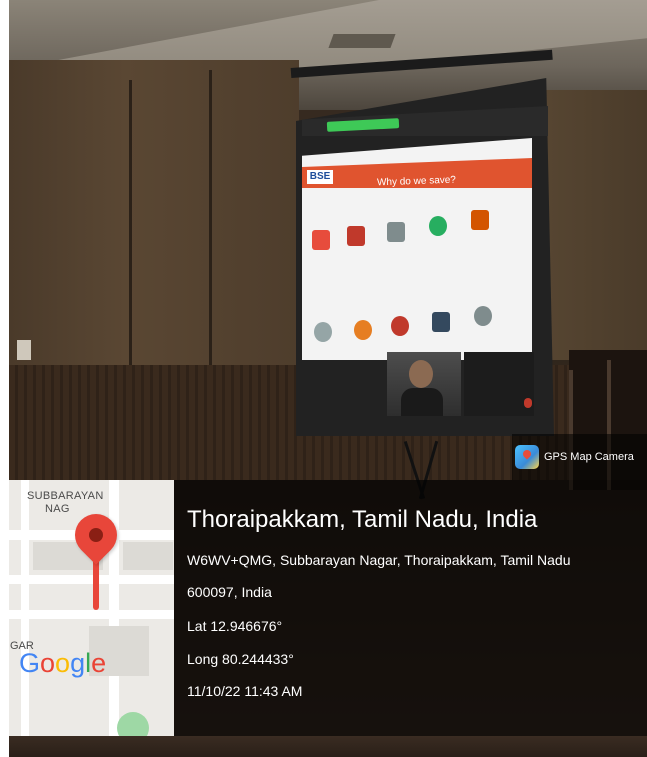  I want to click on slide-retirement-icon, so click(483, 316).